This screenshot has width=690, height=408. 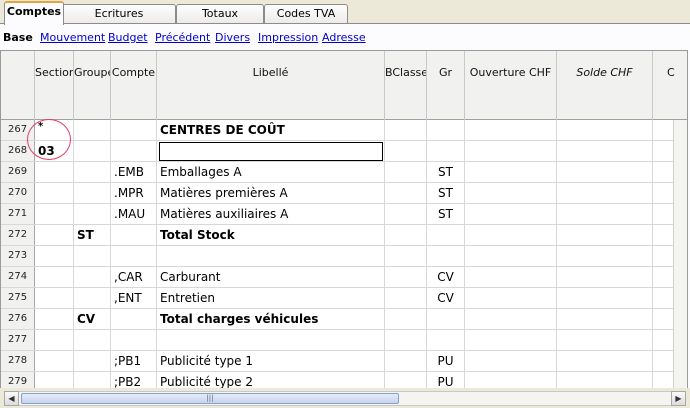 I want to click on view-budget: Budget, so click(x=128, y=37).